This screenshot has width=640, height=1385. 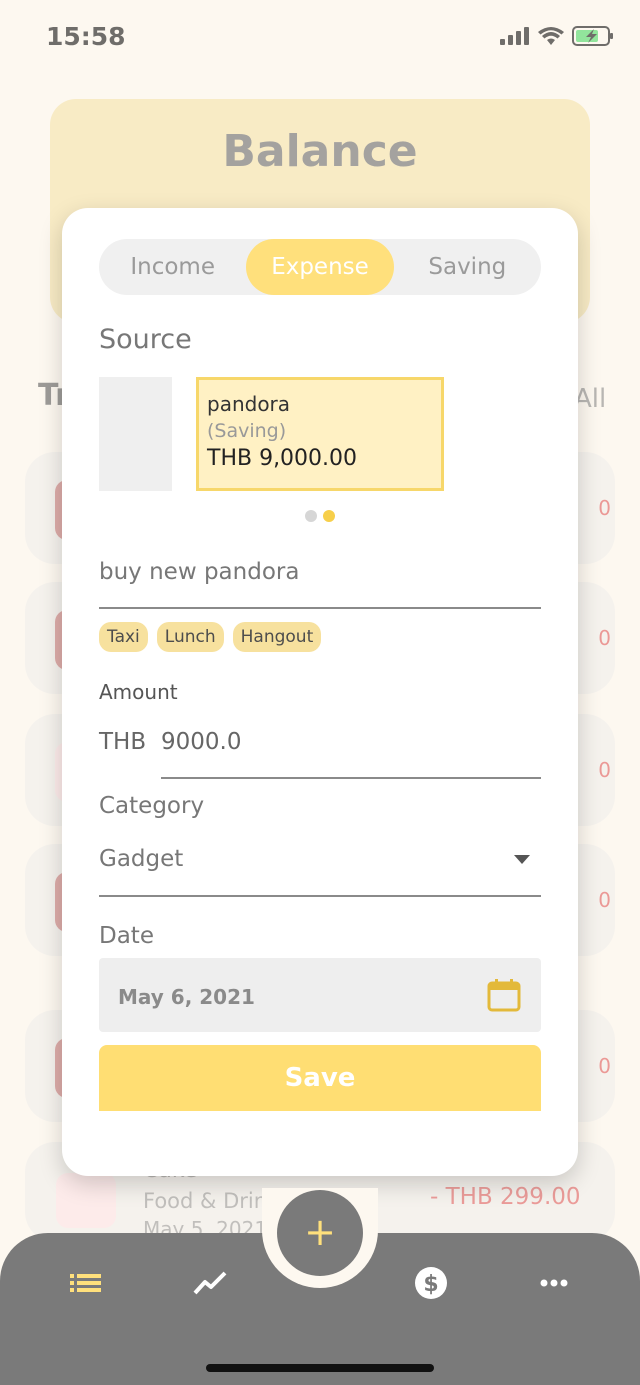 I want to click on amount-label: Amount, so click(x=138, y=692).